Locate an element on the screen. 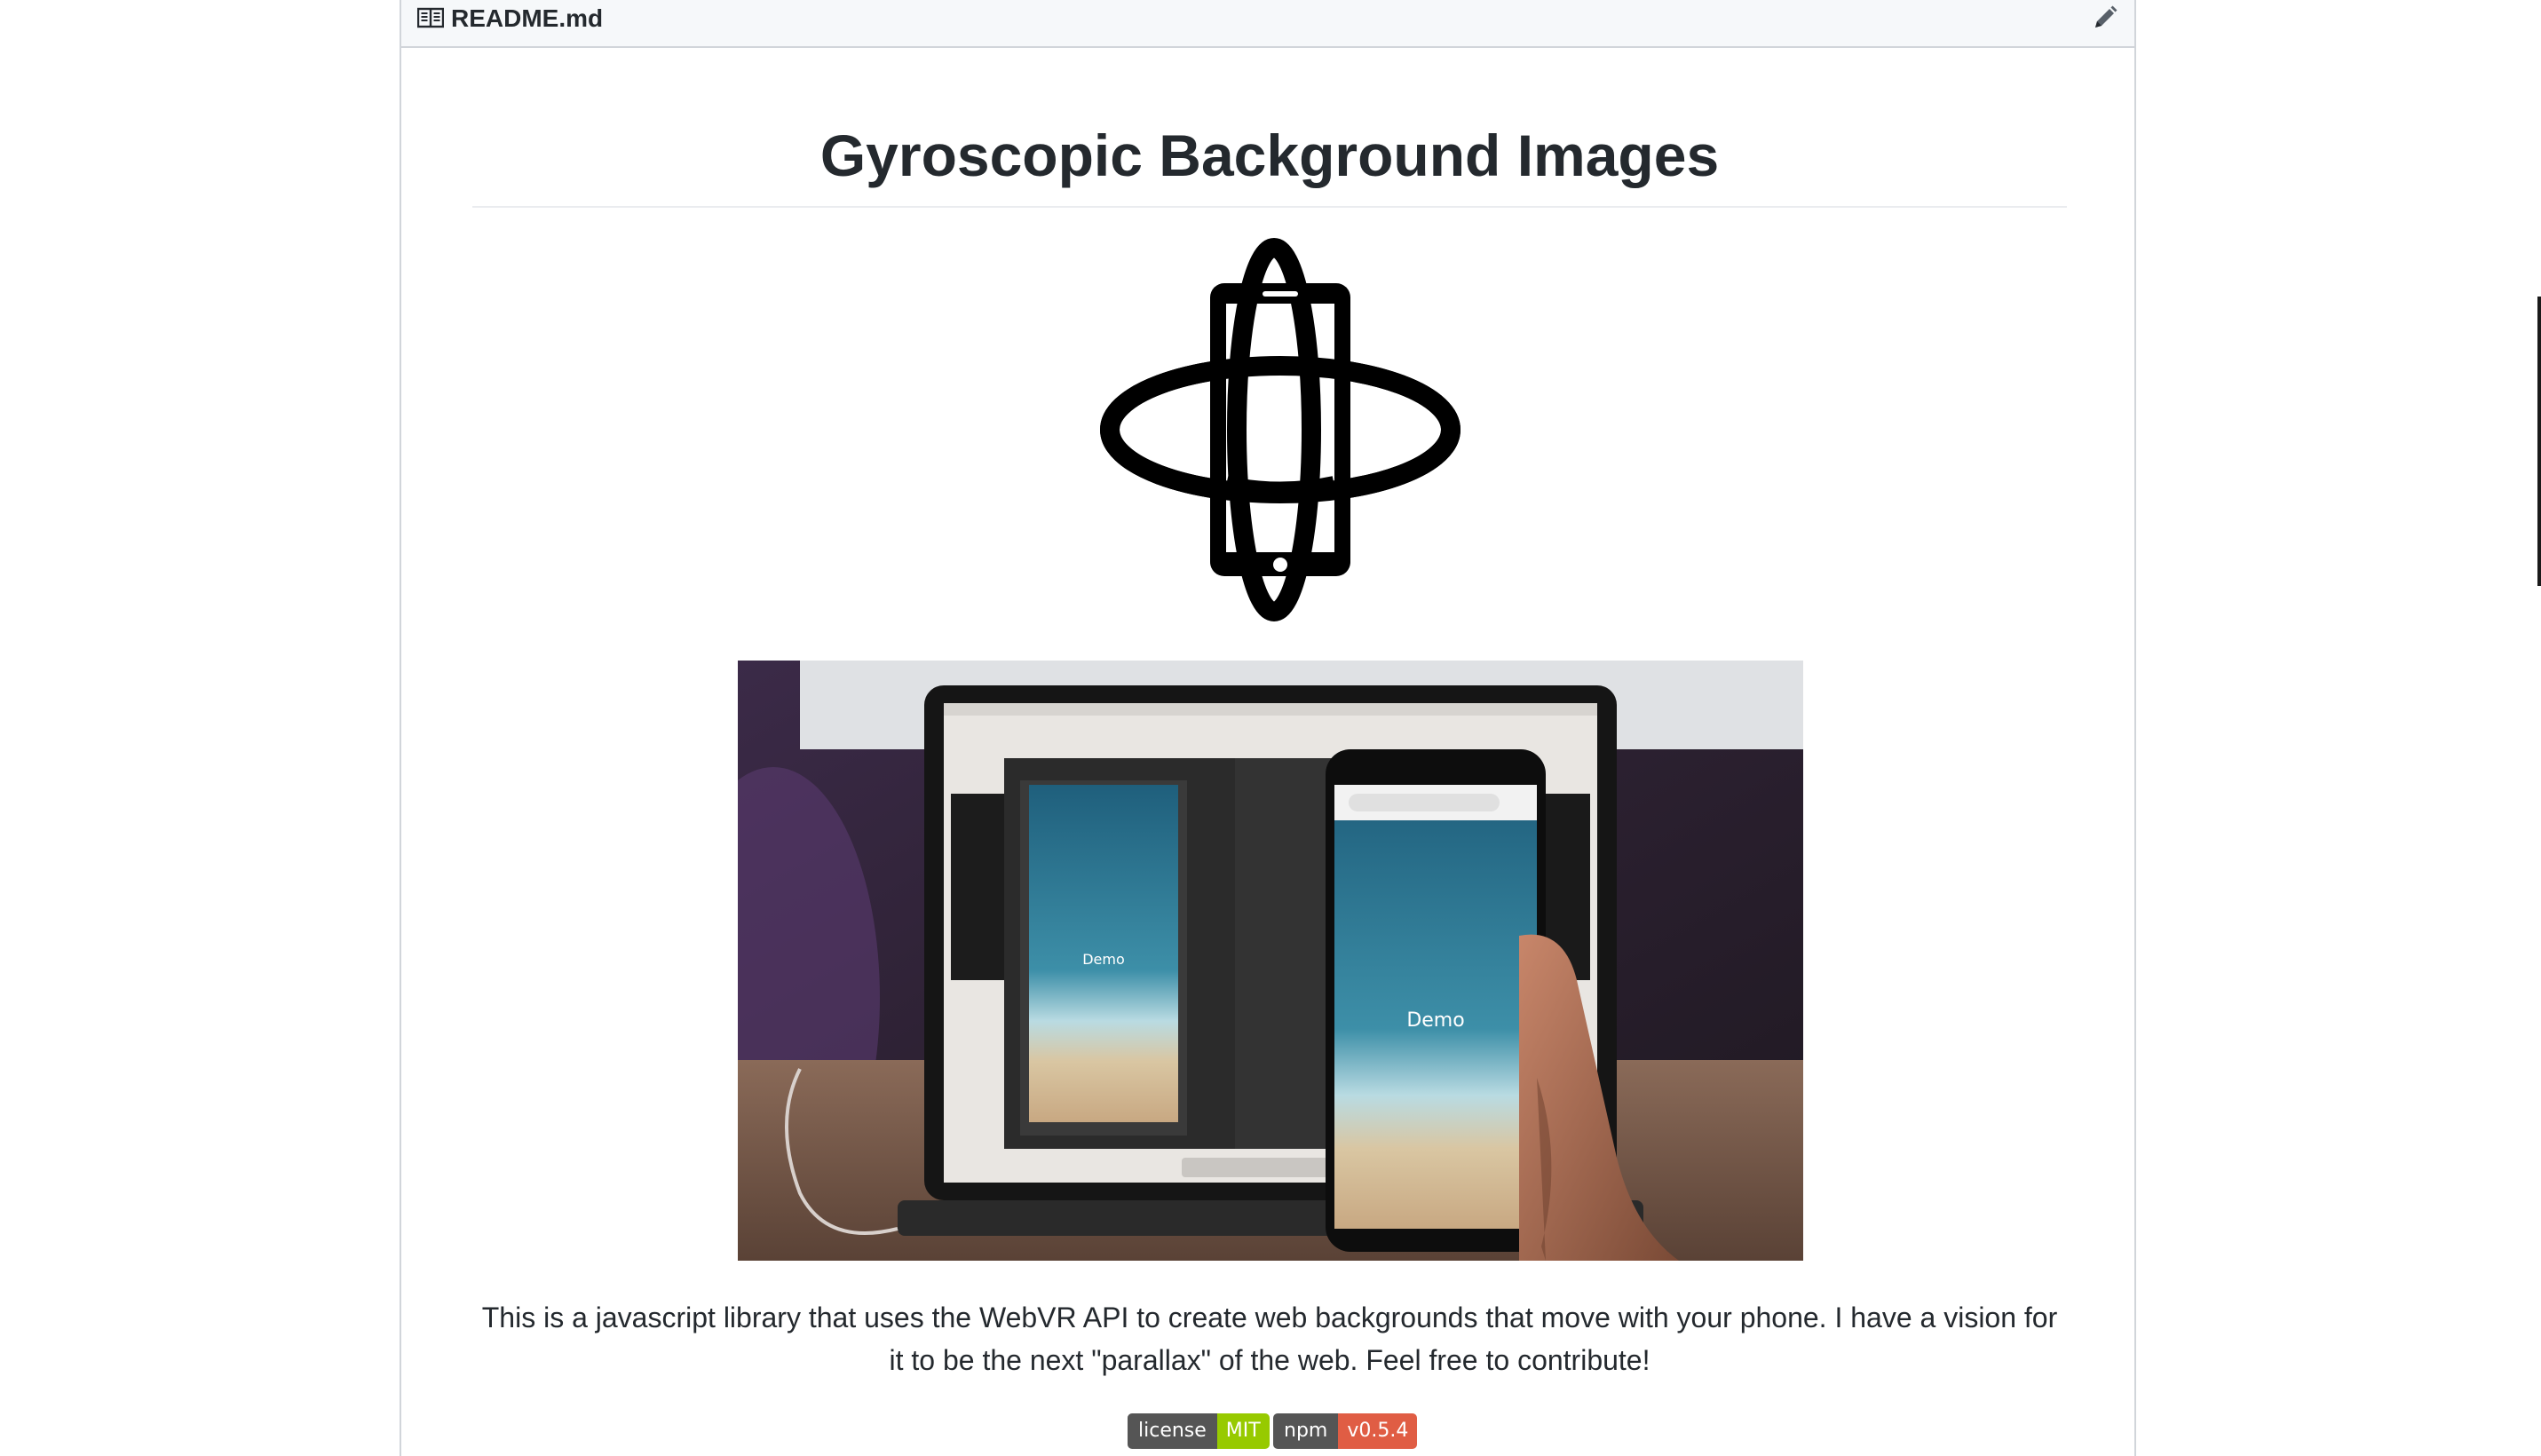 The image size is (2541, 1456). scrollbar-thumb is located at coordinates (2539, 441).